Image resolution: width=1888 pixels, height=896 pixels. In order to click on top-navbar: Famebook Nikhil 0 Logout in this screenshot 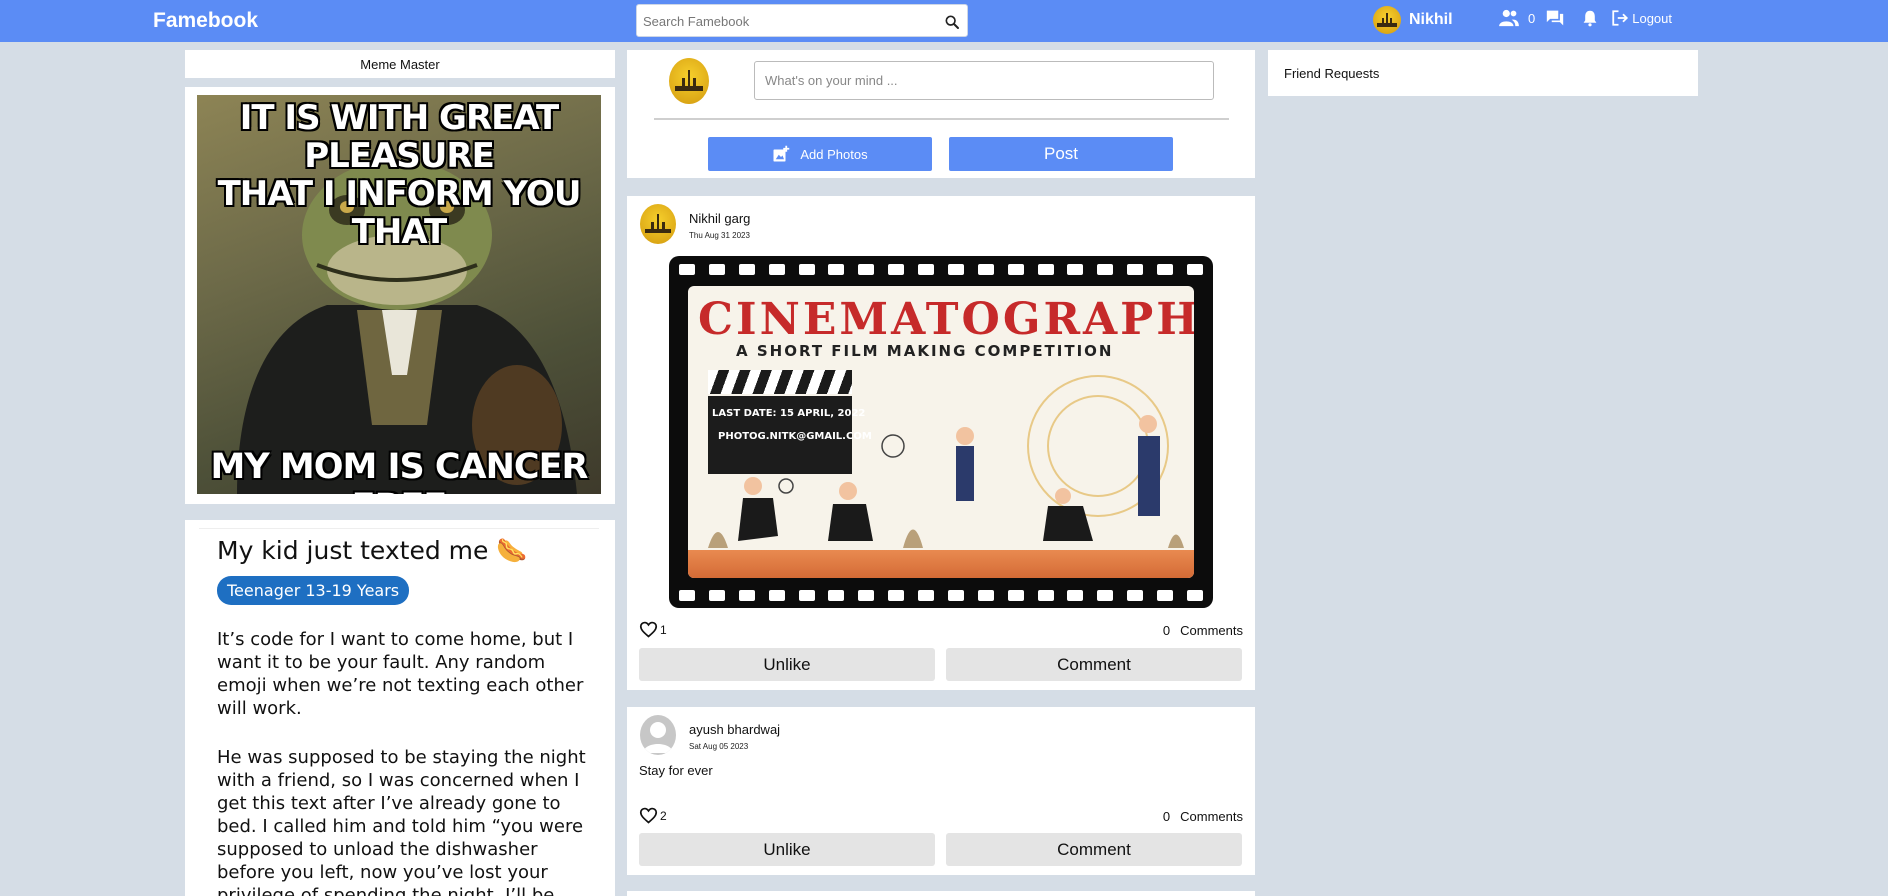, I will do `click(944, 21)`.